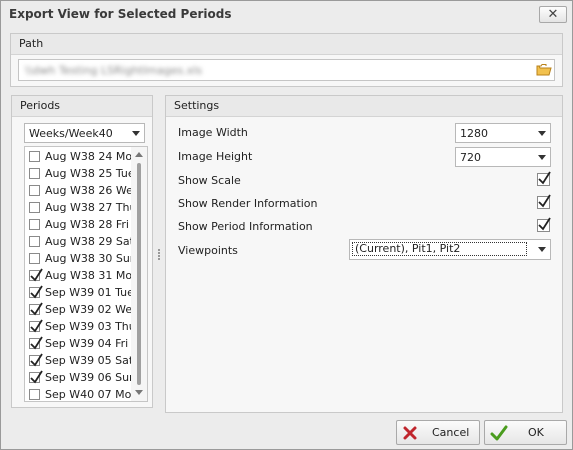 The height and width of the screenshot is (450, 573). I want to click on periods-scrollbar, so click(139, 274).